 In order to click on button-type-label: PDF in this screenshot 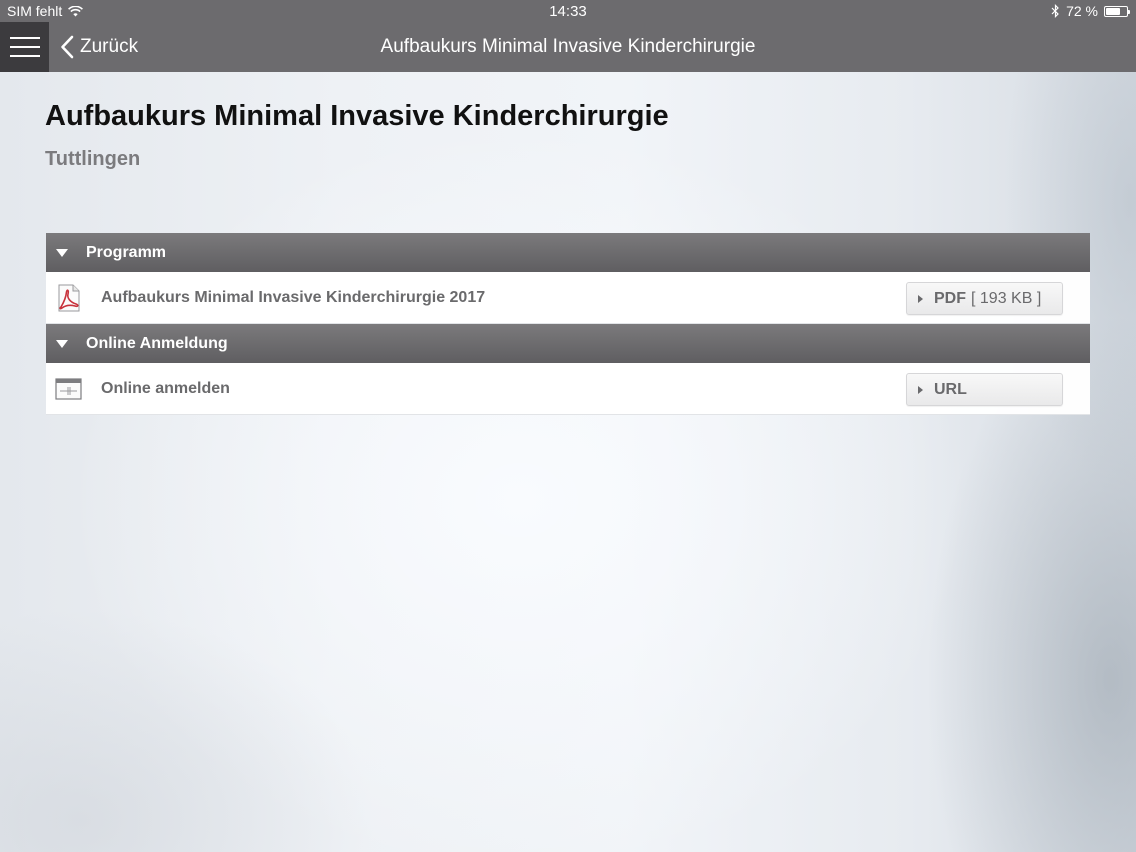, I will do `click(950, 298)`.